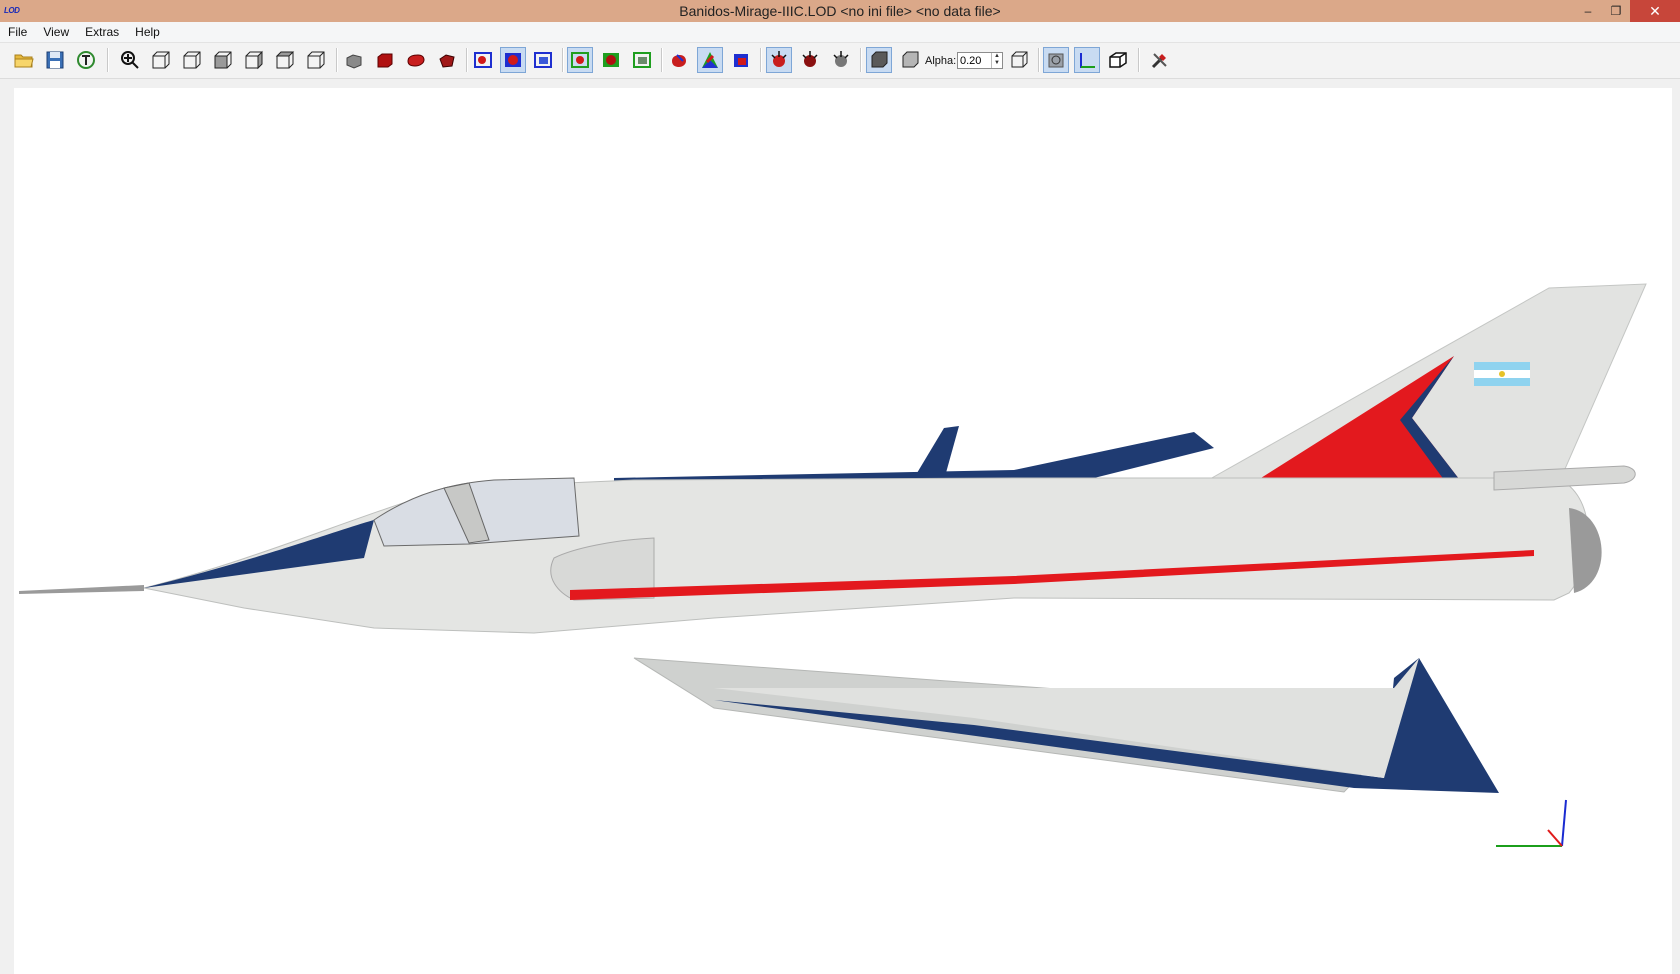  What do you see at coordinates (192, 60) in the screenshot?
I see `view-back-icon` at bounding box center [192, 60].